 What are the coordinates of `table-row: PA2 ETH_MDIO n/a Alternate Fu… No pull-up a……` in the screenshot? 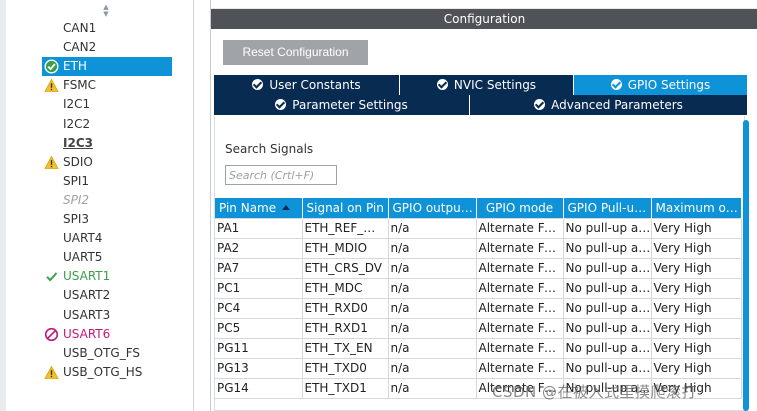 It's located at (478, 248).